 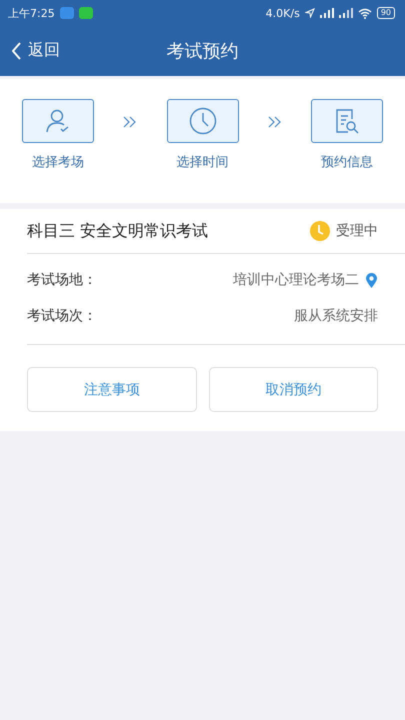 I want to click on step-label: 预约信息, so click(x=347, y=162).